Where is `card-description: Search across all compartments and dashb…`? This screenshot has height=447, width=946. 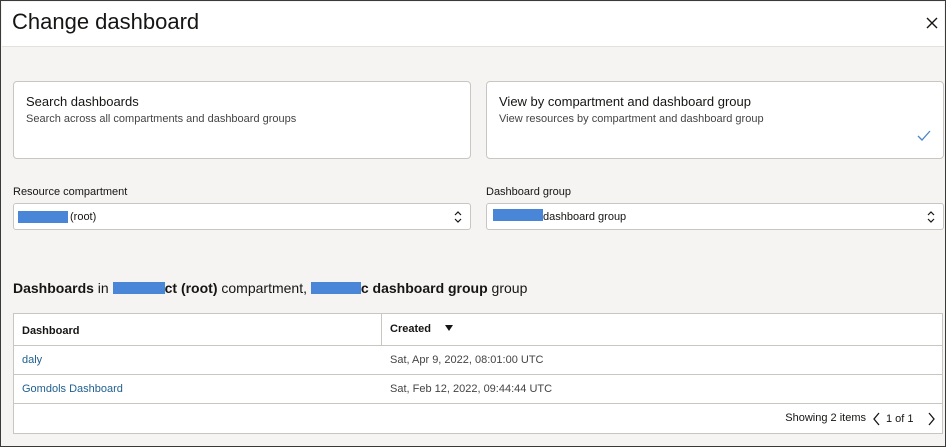 card-description: Search across all compartments and dashb… is located at coordinates (161, 119).